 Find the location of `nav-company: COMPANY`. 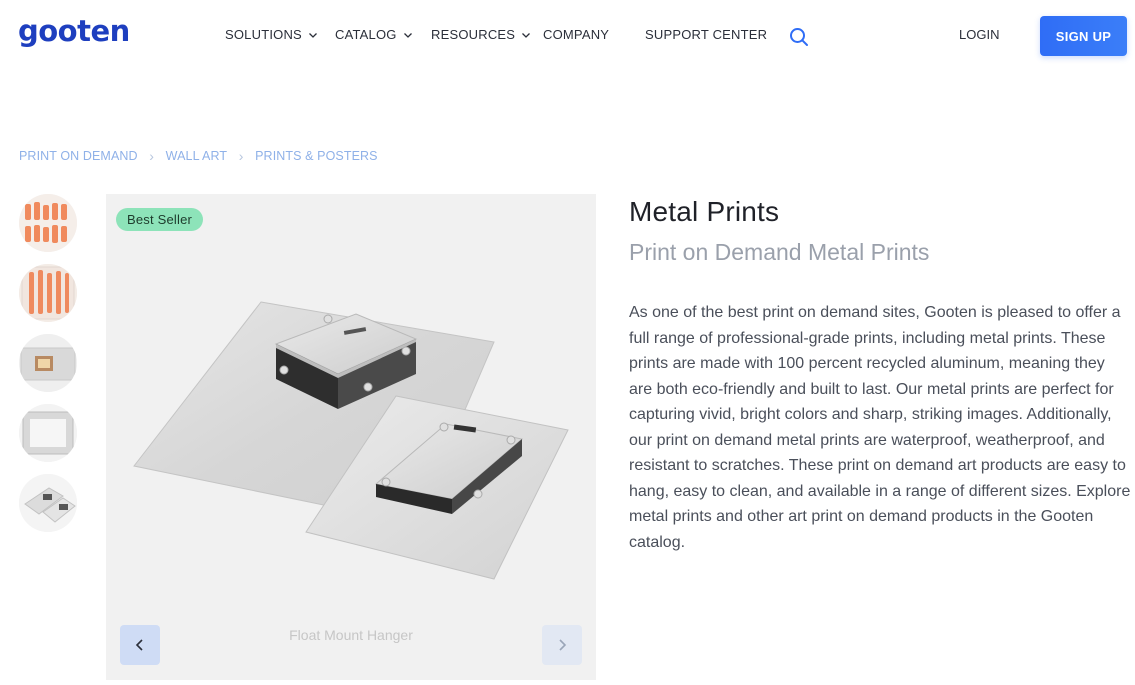

nav-company: COMPANY is located at coordinates (576, 34).